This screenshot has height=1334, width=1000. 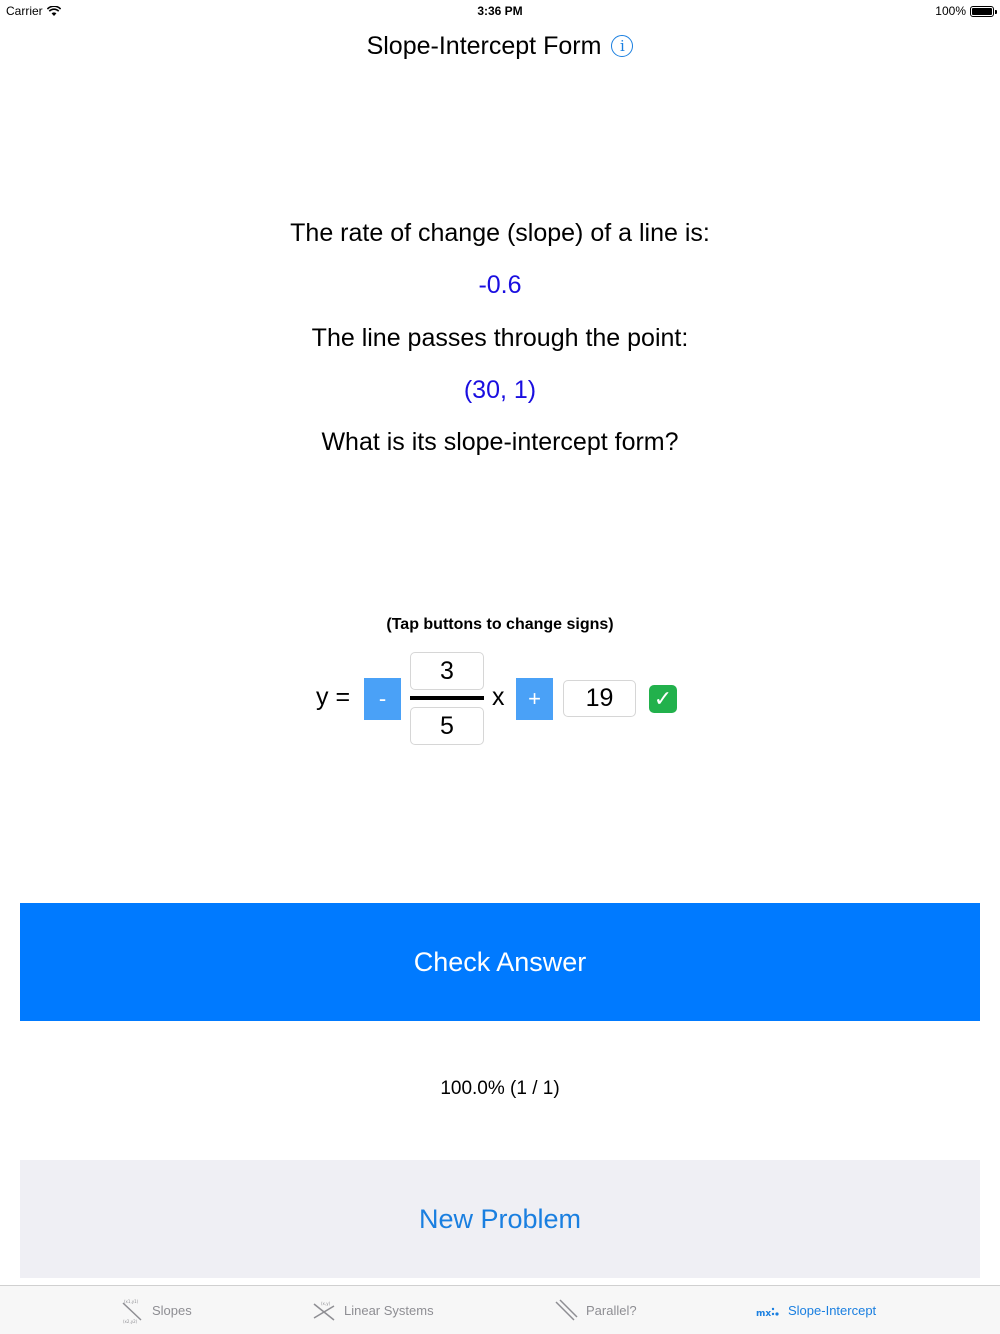 I want to click on svg-text: mx, so click(x=763, y=1313).